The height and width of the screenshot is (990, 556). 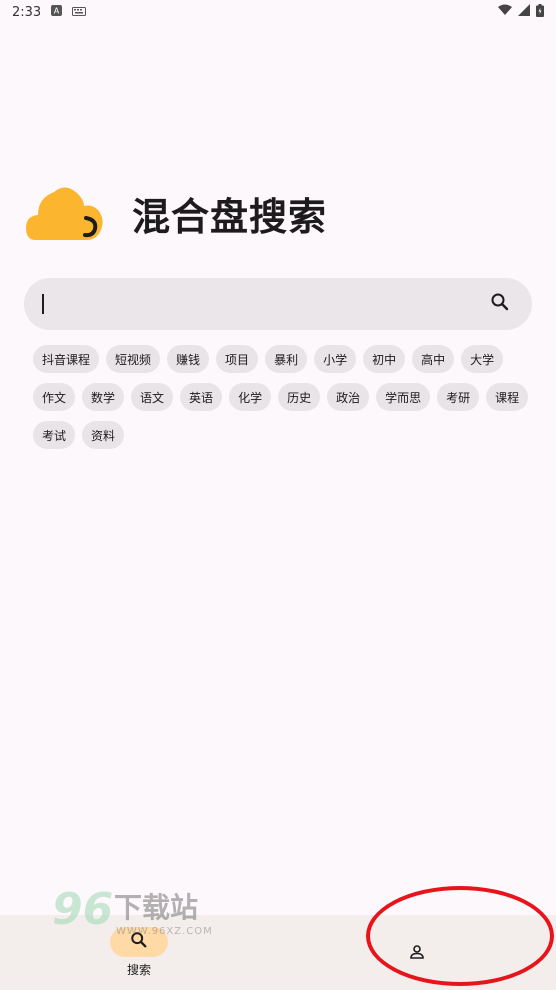 What do you see at coordinates (403, 397) in the screenshot?
I see `tag-chip: 学而思` at bounding box center [403, 397].